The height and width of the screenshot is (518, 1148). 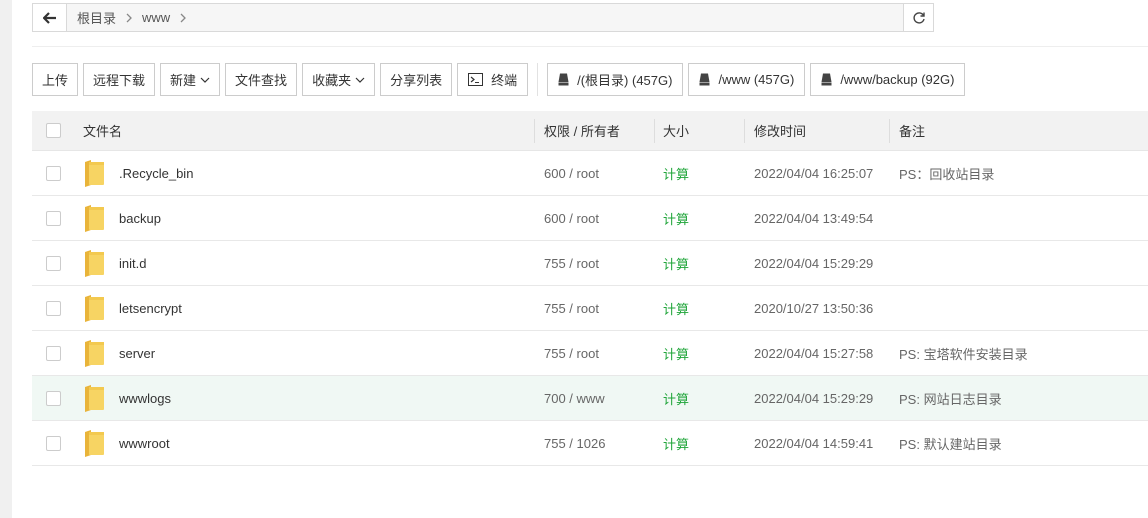 I want to click on file-name-cell: server, so click(x=119, y=353).